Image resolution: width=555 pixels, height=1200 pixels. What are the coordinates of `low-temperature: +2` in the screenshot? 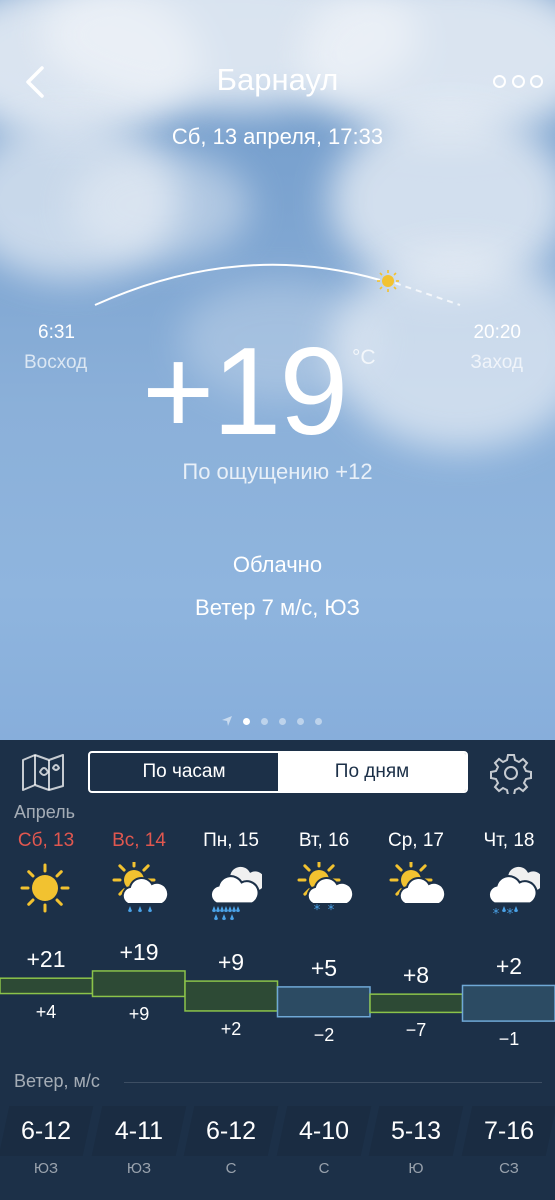 It's located at (231, 1028).